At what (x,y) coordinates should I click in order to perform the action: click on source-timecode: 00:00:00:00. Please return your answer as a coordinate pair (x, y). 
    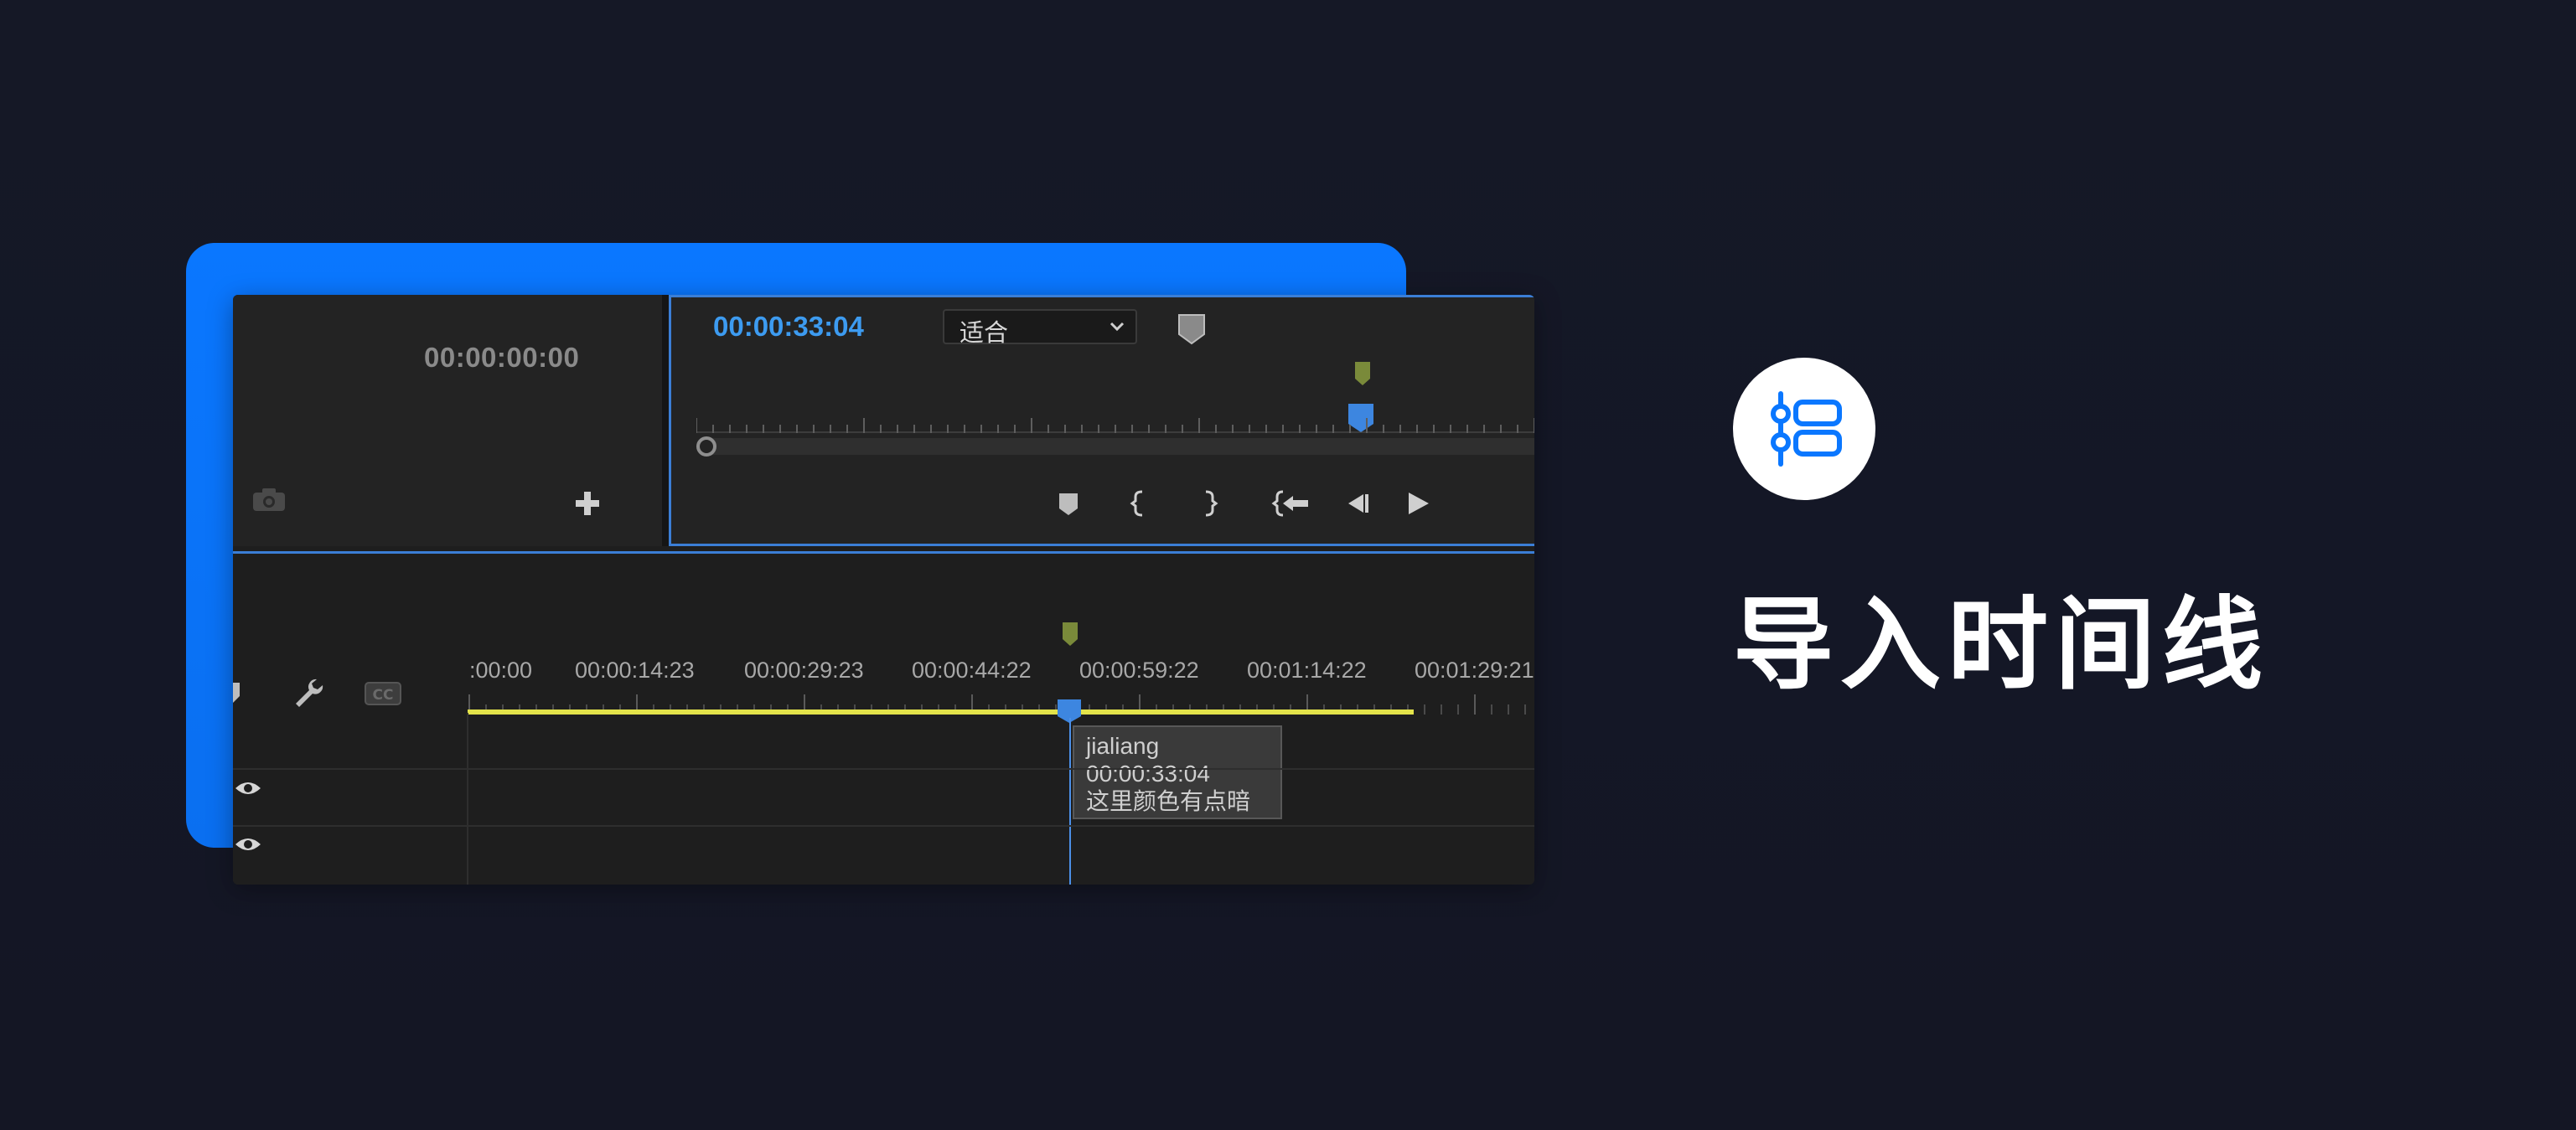
    Looking at the image, I should click on (502, 357).